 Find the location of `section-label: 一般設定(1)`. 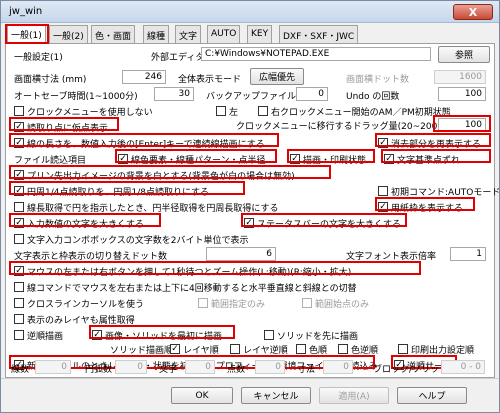

section-label: 一般設定(1) is located at coordinates (38, 58).